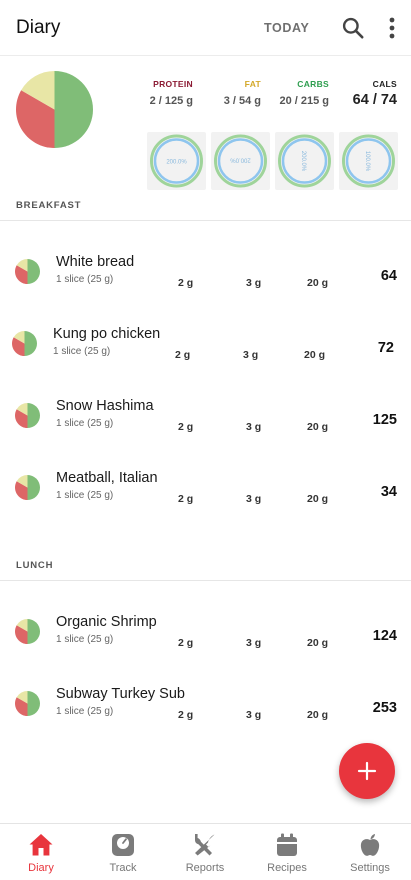 The image size is (411, 880). What do you see at coordinates (353, 28) in the screenshot?
I see `search-icon` at bounding box center [353, 28].